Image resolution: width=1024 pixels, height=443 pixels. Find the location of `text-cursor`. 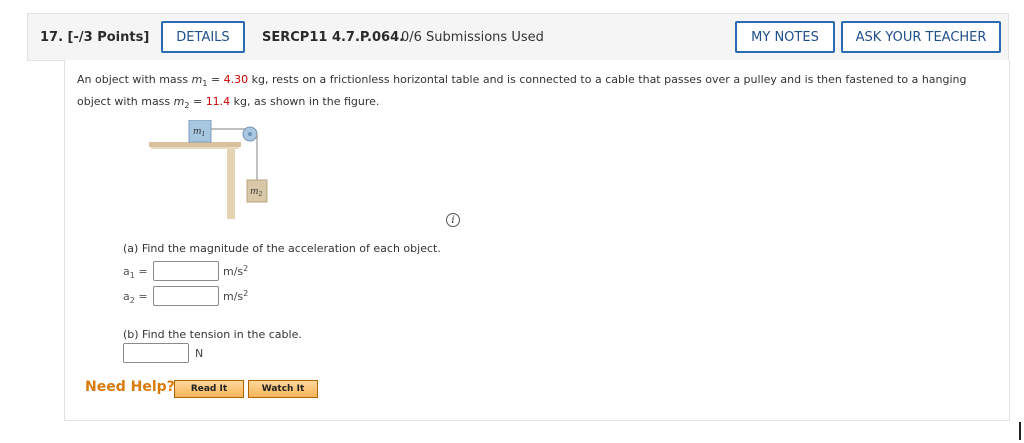

text-cursor is located at coordinates (1020, 431).